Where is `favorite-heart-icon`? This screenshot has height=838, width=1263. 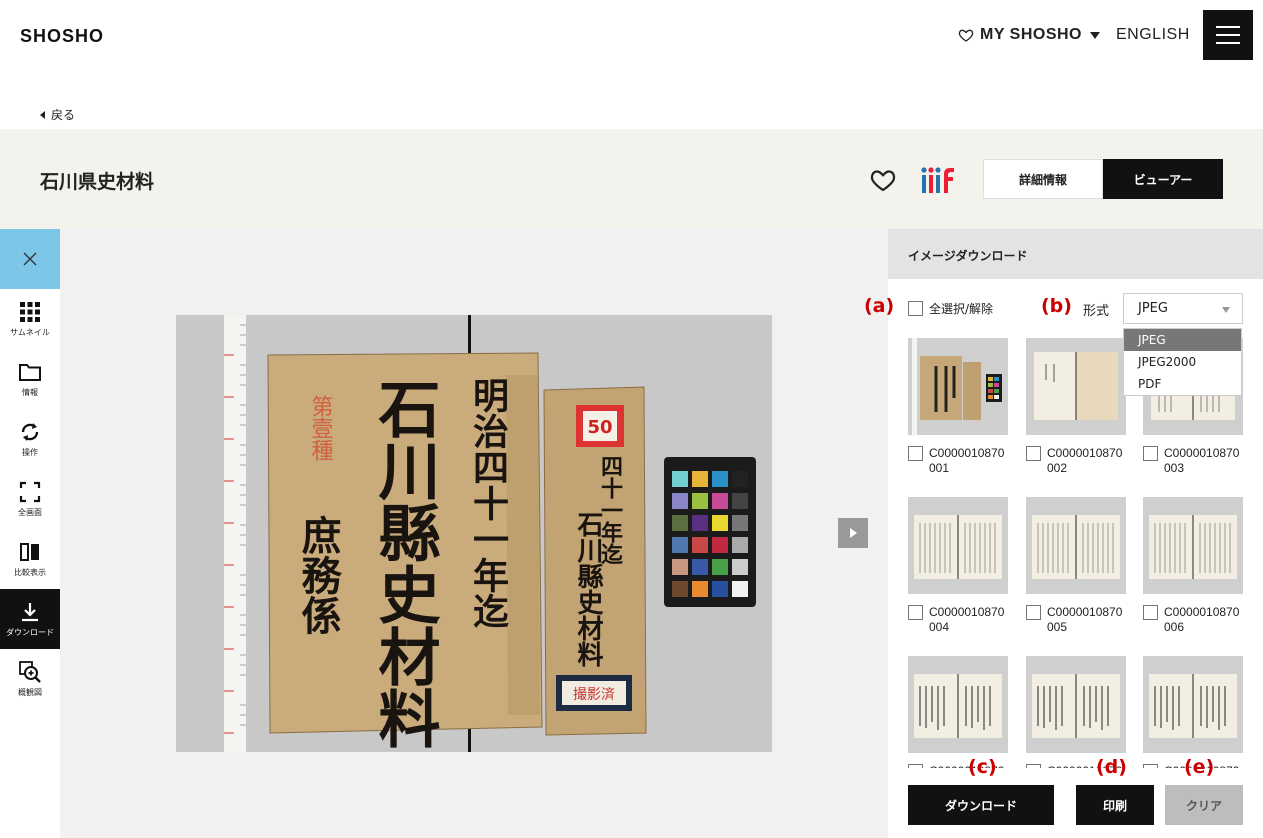 favorite-heart-icon is located at coordinates (883, 180).